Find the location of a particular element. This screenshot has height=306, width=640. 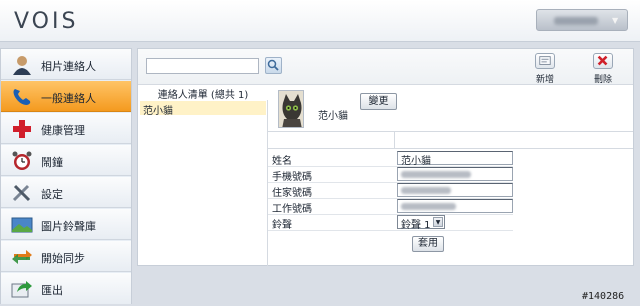

add-button: 新增 is located at coordinates (545, 69).